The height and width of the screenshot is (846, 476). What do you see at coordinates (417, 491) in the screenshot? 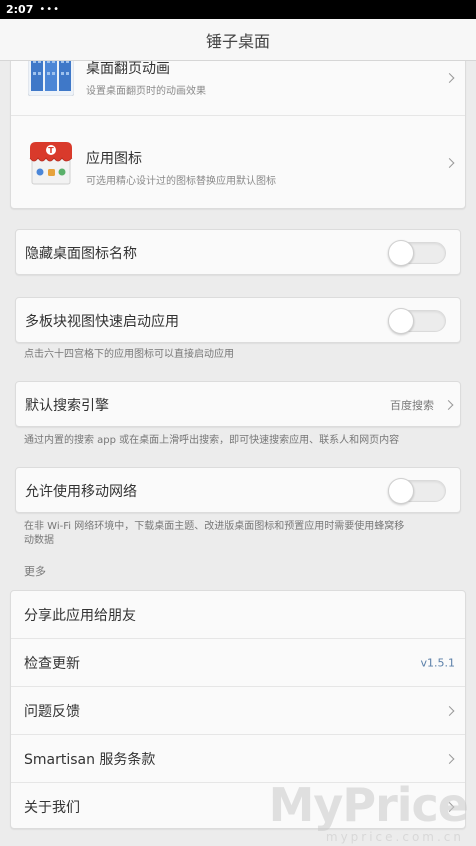
I see `mobile-network-toggle` at bounding box center [417, 491].